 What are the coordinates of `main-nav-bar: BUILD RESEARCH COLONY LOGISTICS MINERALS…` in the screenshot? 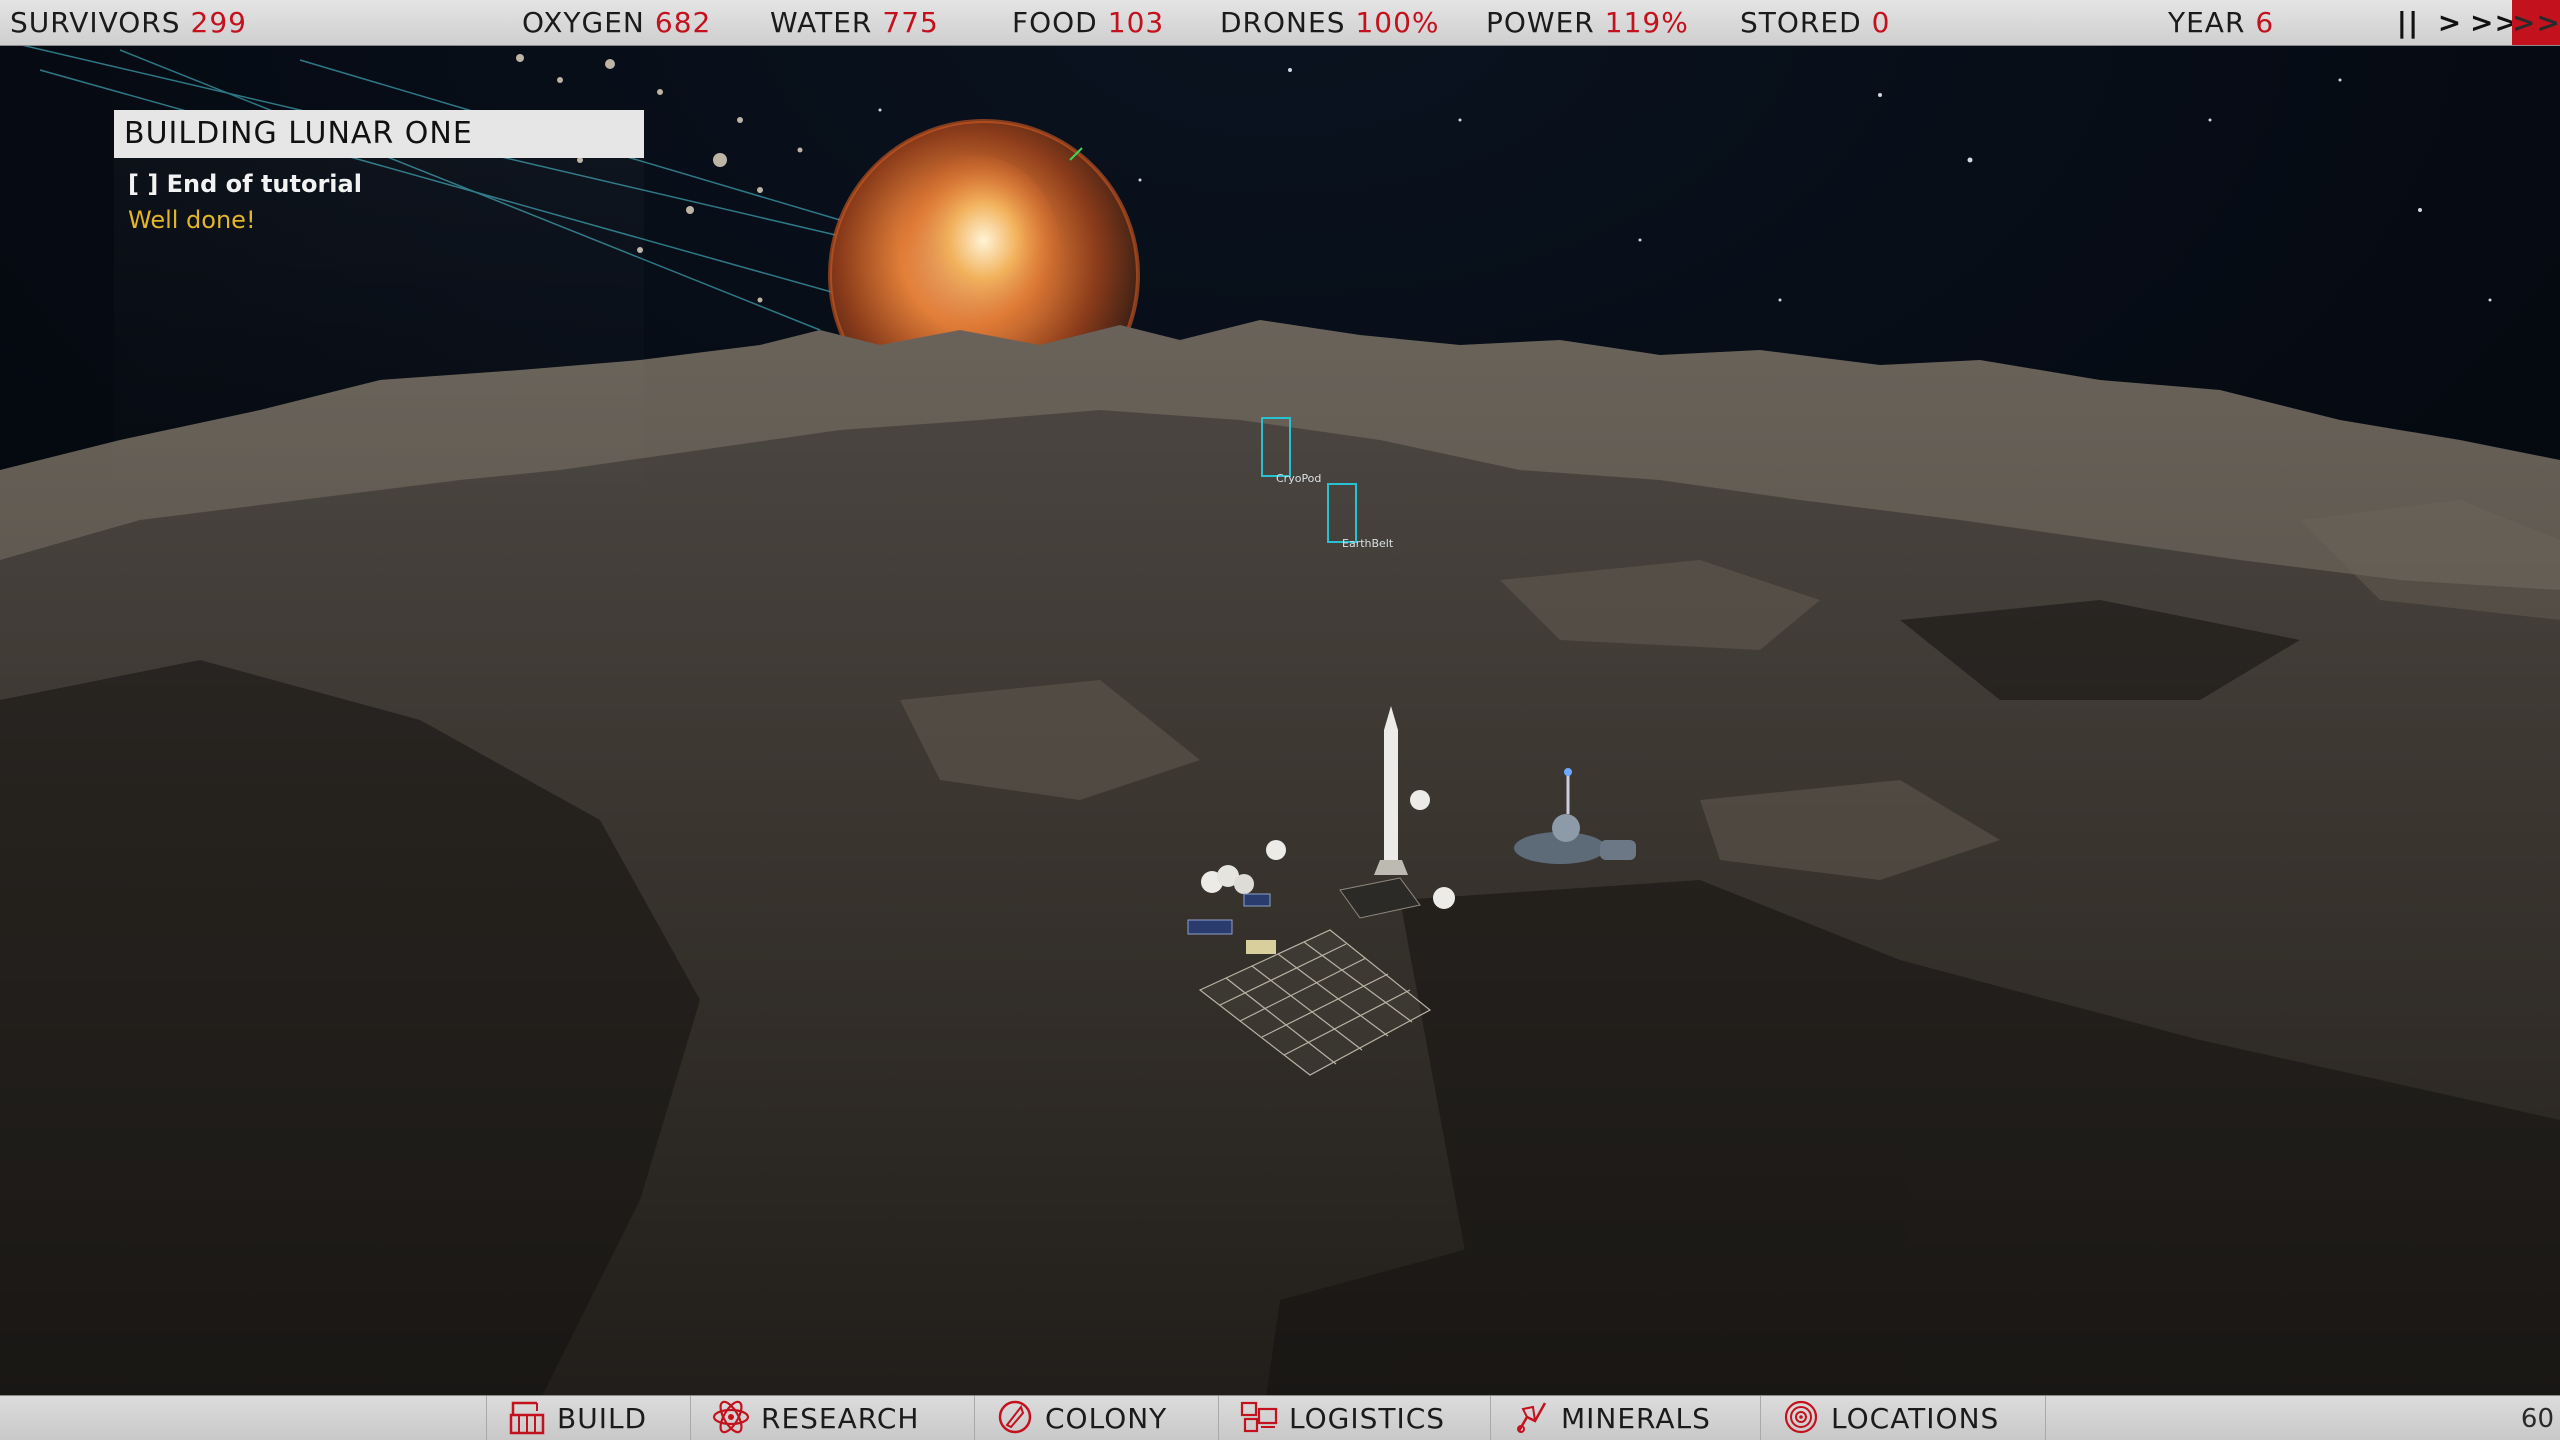 It's located at (1280, 1417).